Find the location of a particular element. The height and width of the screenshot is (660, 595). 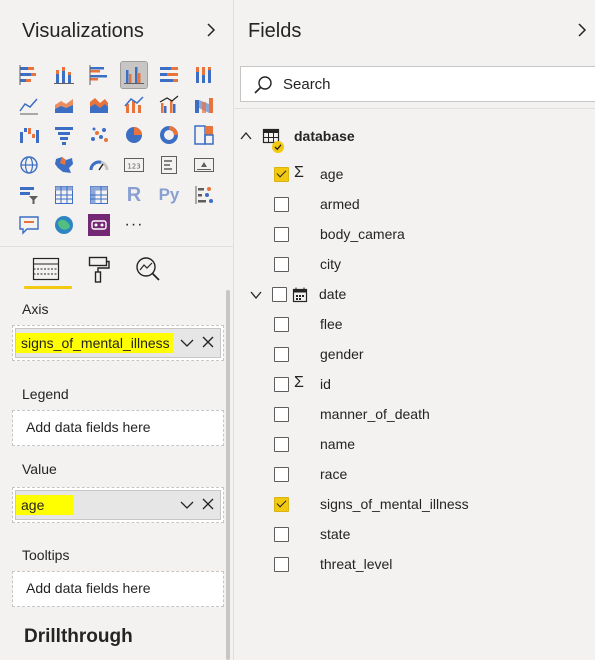

field-name: race is located at coordinates (334, 474).